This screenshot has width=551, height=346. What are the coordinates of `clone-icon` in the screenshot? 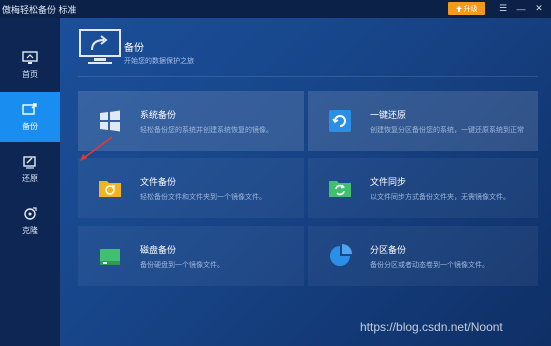 It's located at (30, 213).